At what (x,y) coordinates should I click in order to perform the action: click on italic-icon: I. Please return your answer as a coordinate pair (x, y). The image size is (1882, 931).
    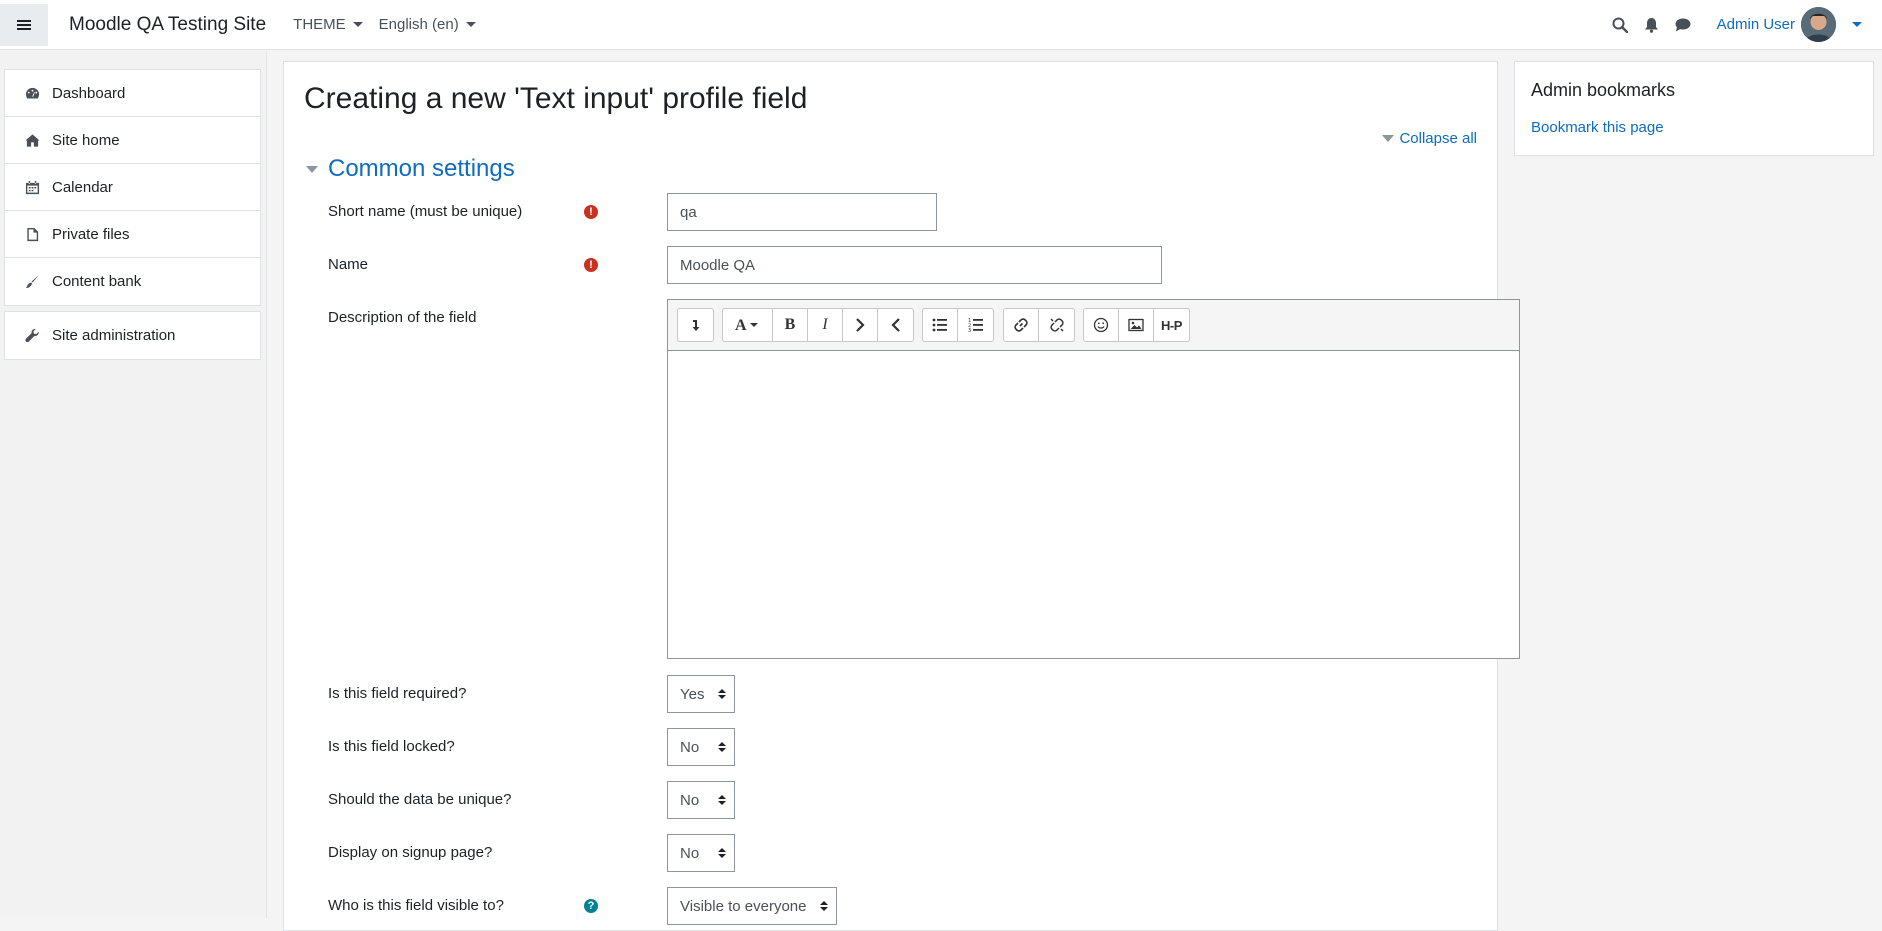
    Looking at the image, I should click on (825, 324).